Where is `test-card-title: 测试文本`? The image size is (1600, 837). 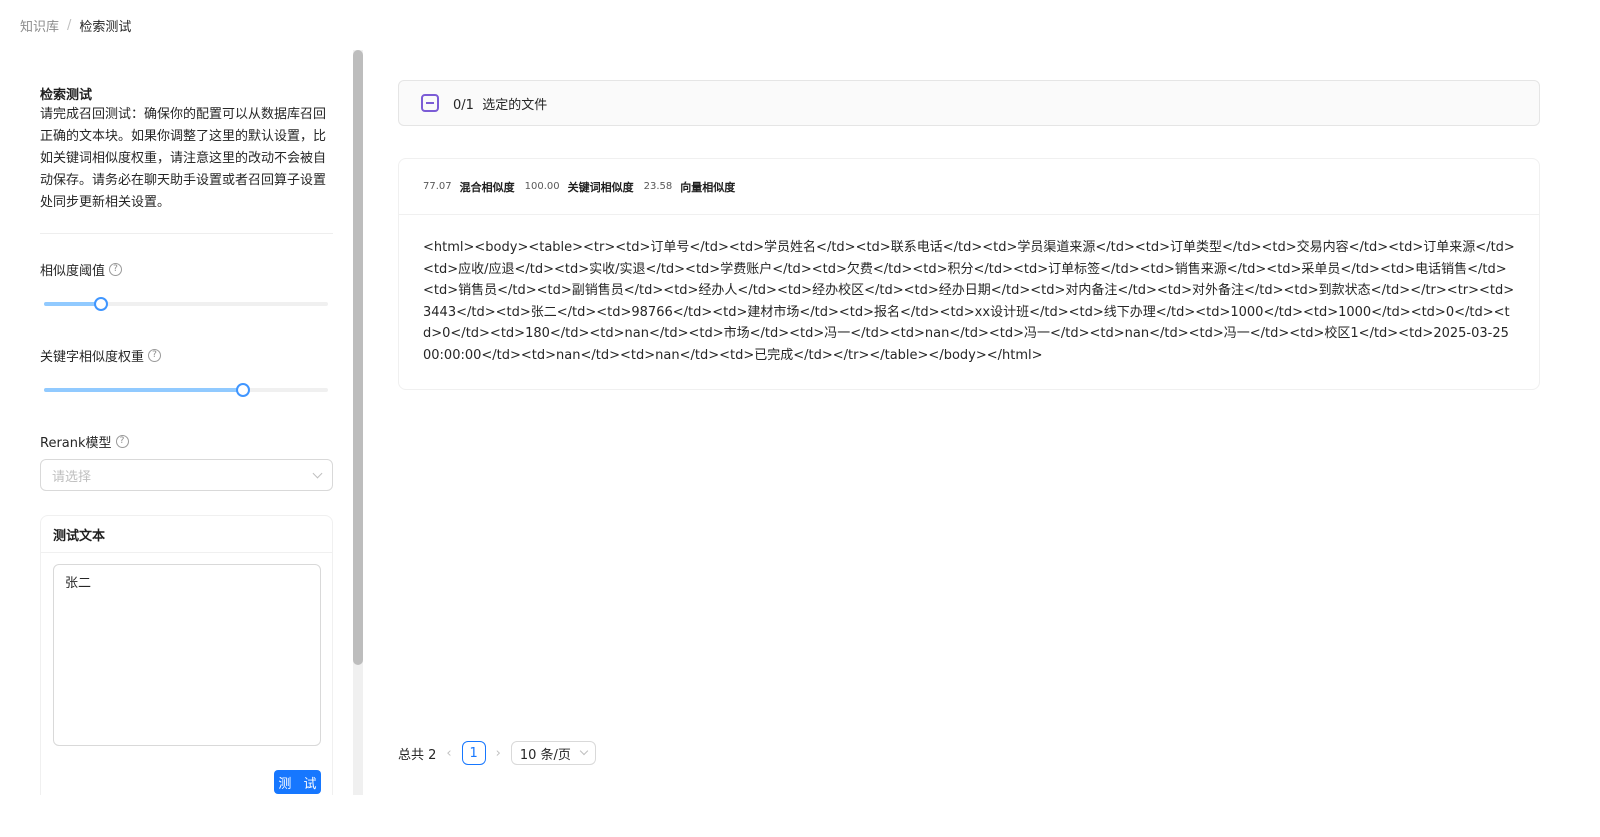
test-card-title: 测试文本 is located at coordinates (186, 534).